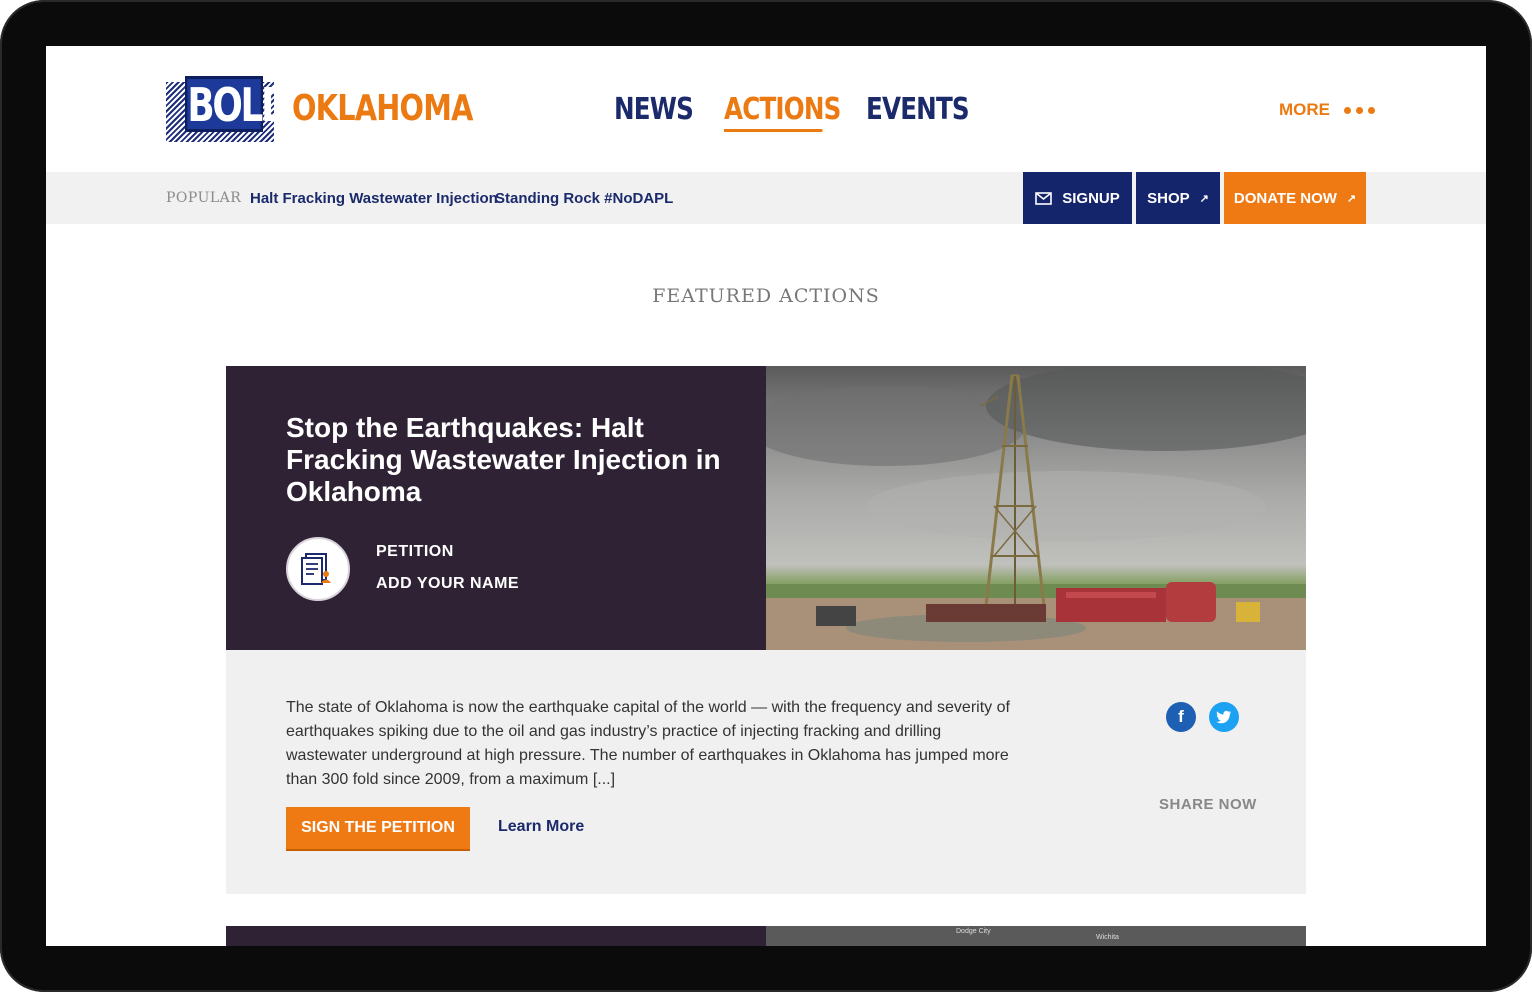 This screenshot has width=1532, height=992. Describe the element at coordinates (204, 198) in the screenshot. I see `popular-label: POPULAR` at that location.